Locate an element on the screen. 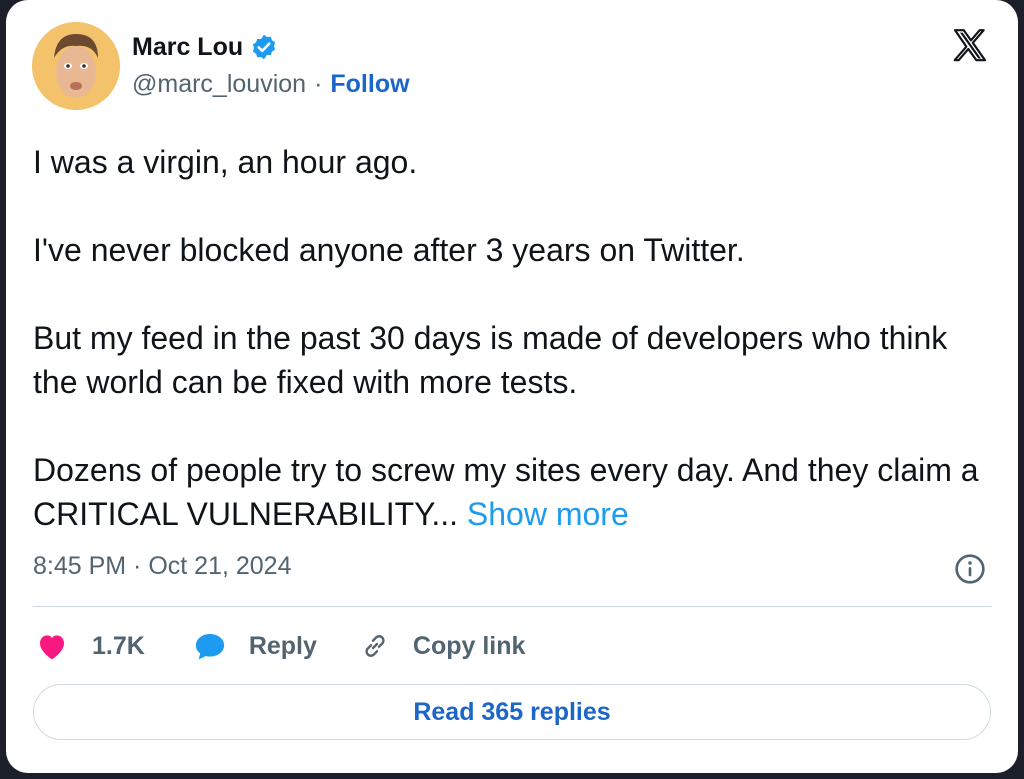 This screenshot has height=779, width=1024. action-bar: 1.7K Reply Copy link is located at coordinates (280, 646).